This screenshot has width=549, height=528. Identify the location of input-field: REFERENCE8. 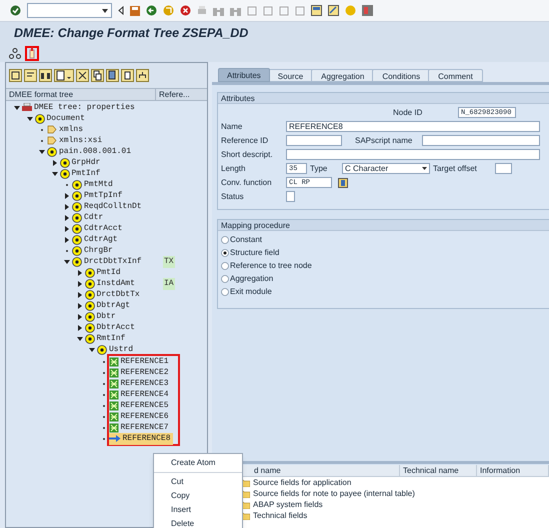
(413, 126).